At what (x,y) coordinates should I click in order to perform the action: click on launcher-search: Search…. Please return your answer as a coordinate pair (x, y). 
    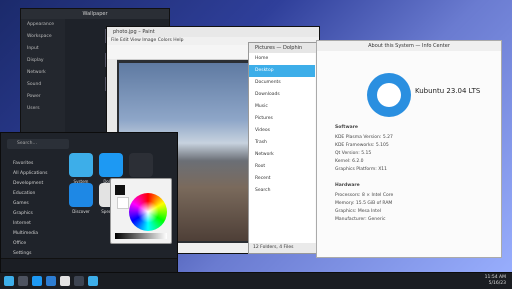
    Looking at the image, I should click on (38, 144).